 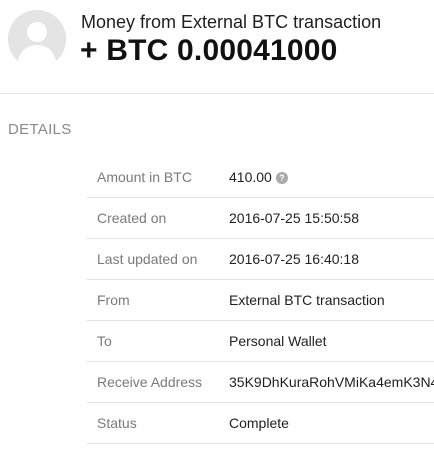 I want to click on transaction-amount: + BTC 0.00041000, so click(x=209, y=50).